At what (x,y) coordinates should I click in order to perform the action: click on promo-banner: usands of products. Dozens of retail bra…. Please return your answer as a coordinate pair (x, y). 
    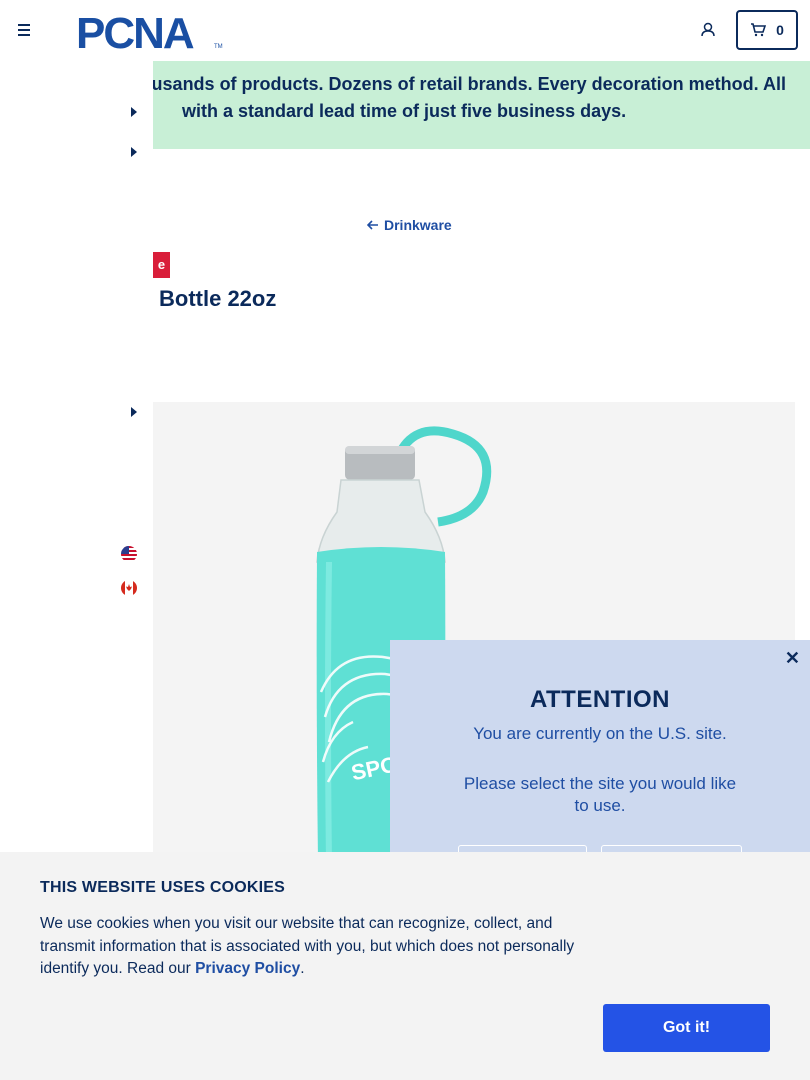
    Looking at the image, I should click on (481, 105).